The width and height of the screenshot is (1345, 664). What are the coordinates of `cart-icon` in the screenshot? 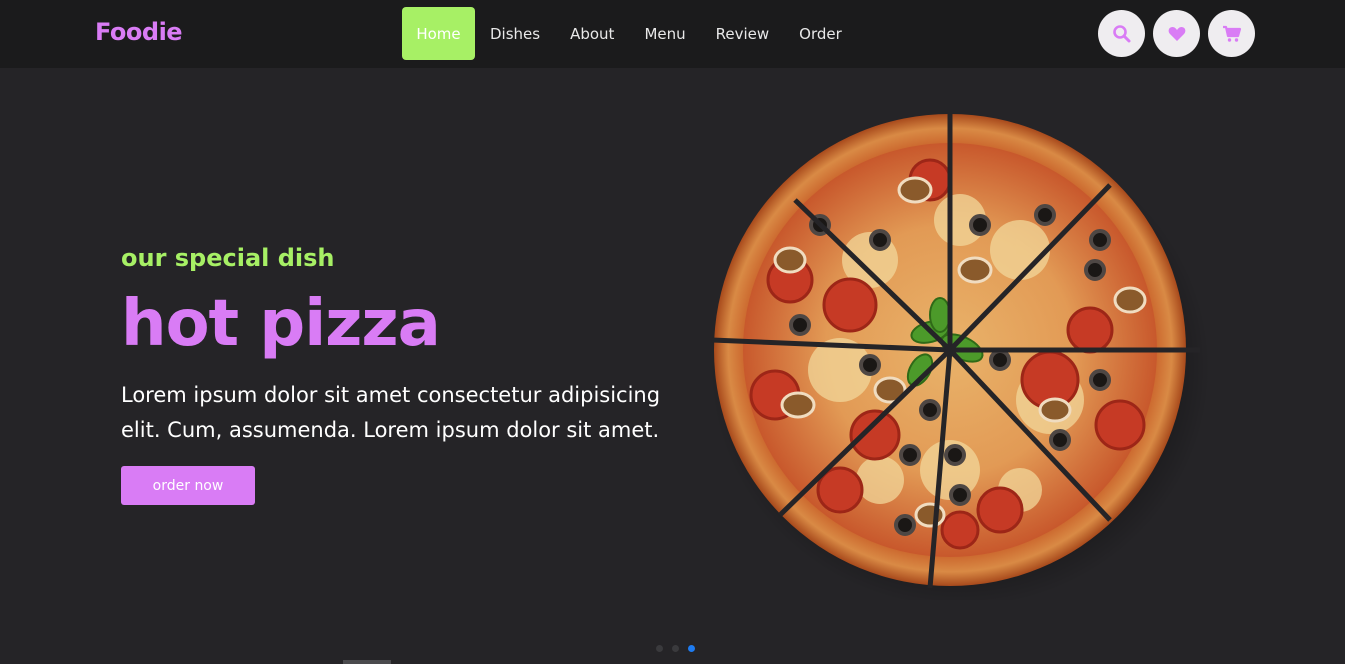 It's located at (1231, 33).